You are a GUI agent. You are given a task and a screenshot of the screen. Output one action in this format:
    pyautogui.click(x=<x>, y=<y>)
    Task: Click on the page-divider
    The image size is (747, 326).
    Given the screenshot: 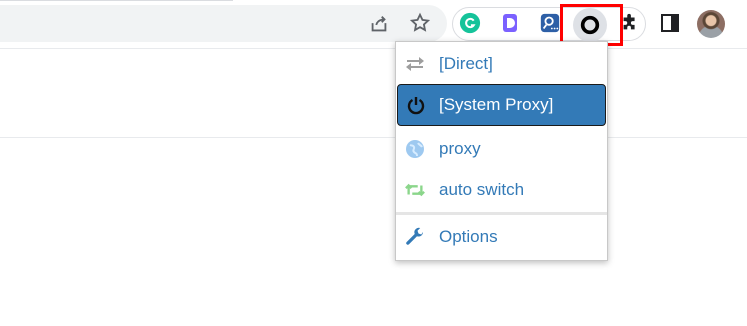 What is the action you would take?
    pyautogui.click(x=373, y=137)
    